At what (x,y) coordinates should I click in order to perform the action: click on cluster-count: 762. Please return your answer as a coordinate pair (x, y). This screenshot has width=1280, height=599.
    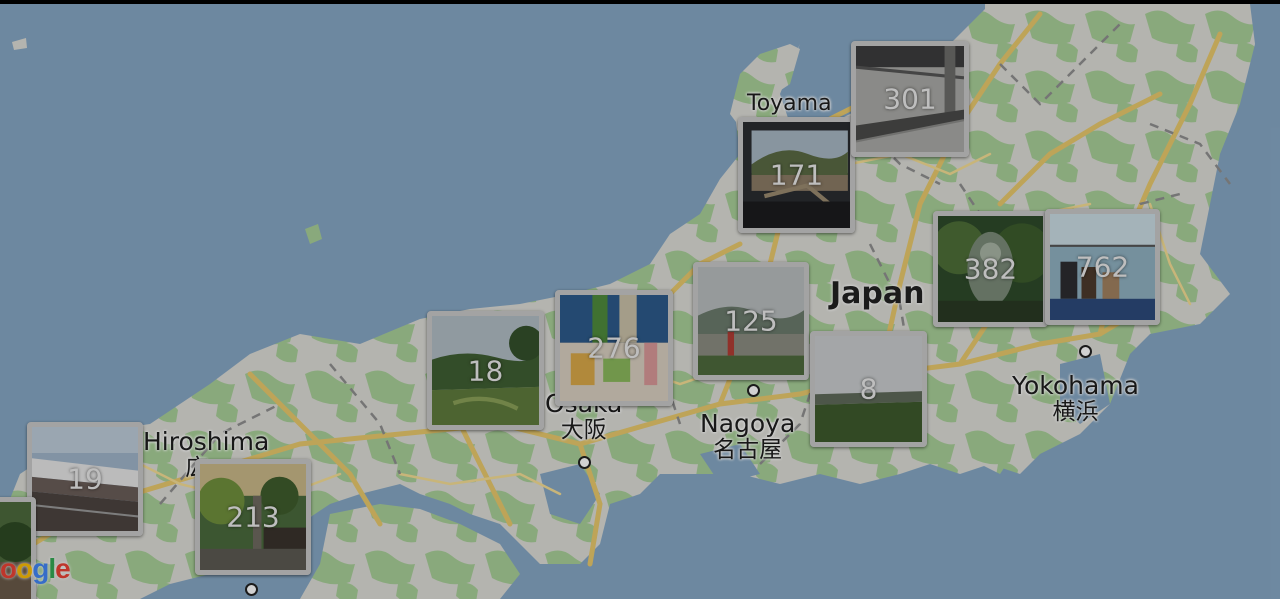
    Looking at the image, I should click on (1102, 267).